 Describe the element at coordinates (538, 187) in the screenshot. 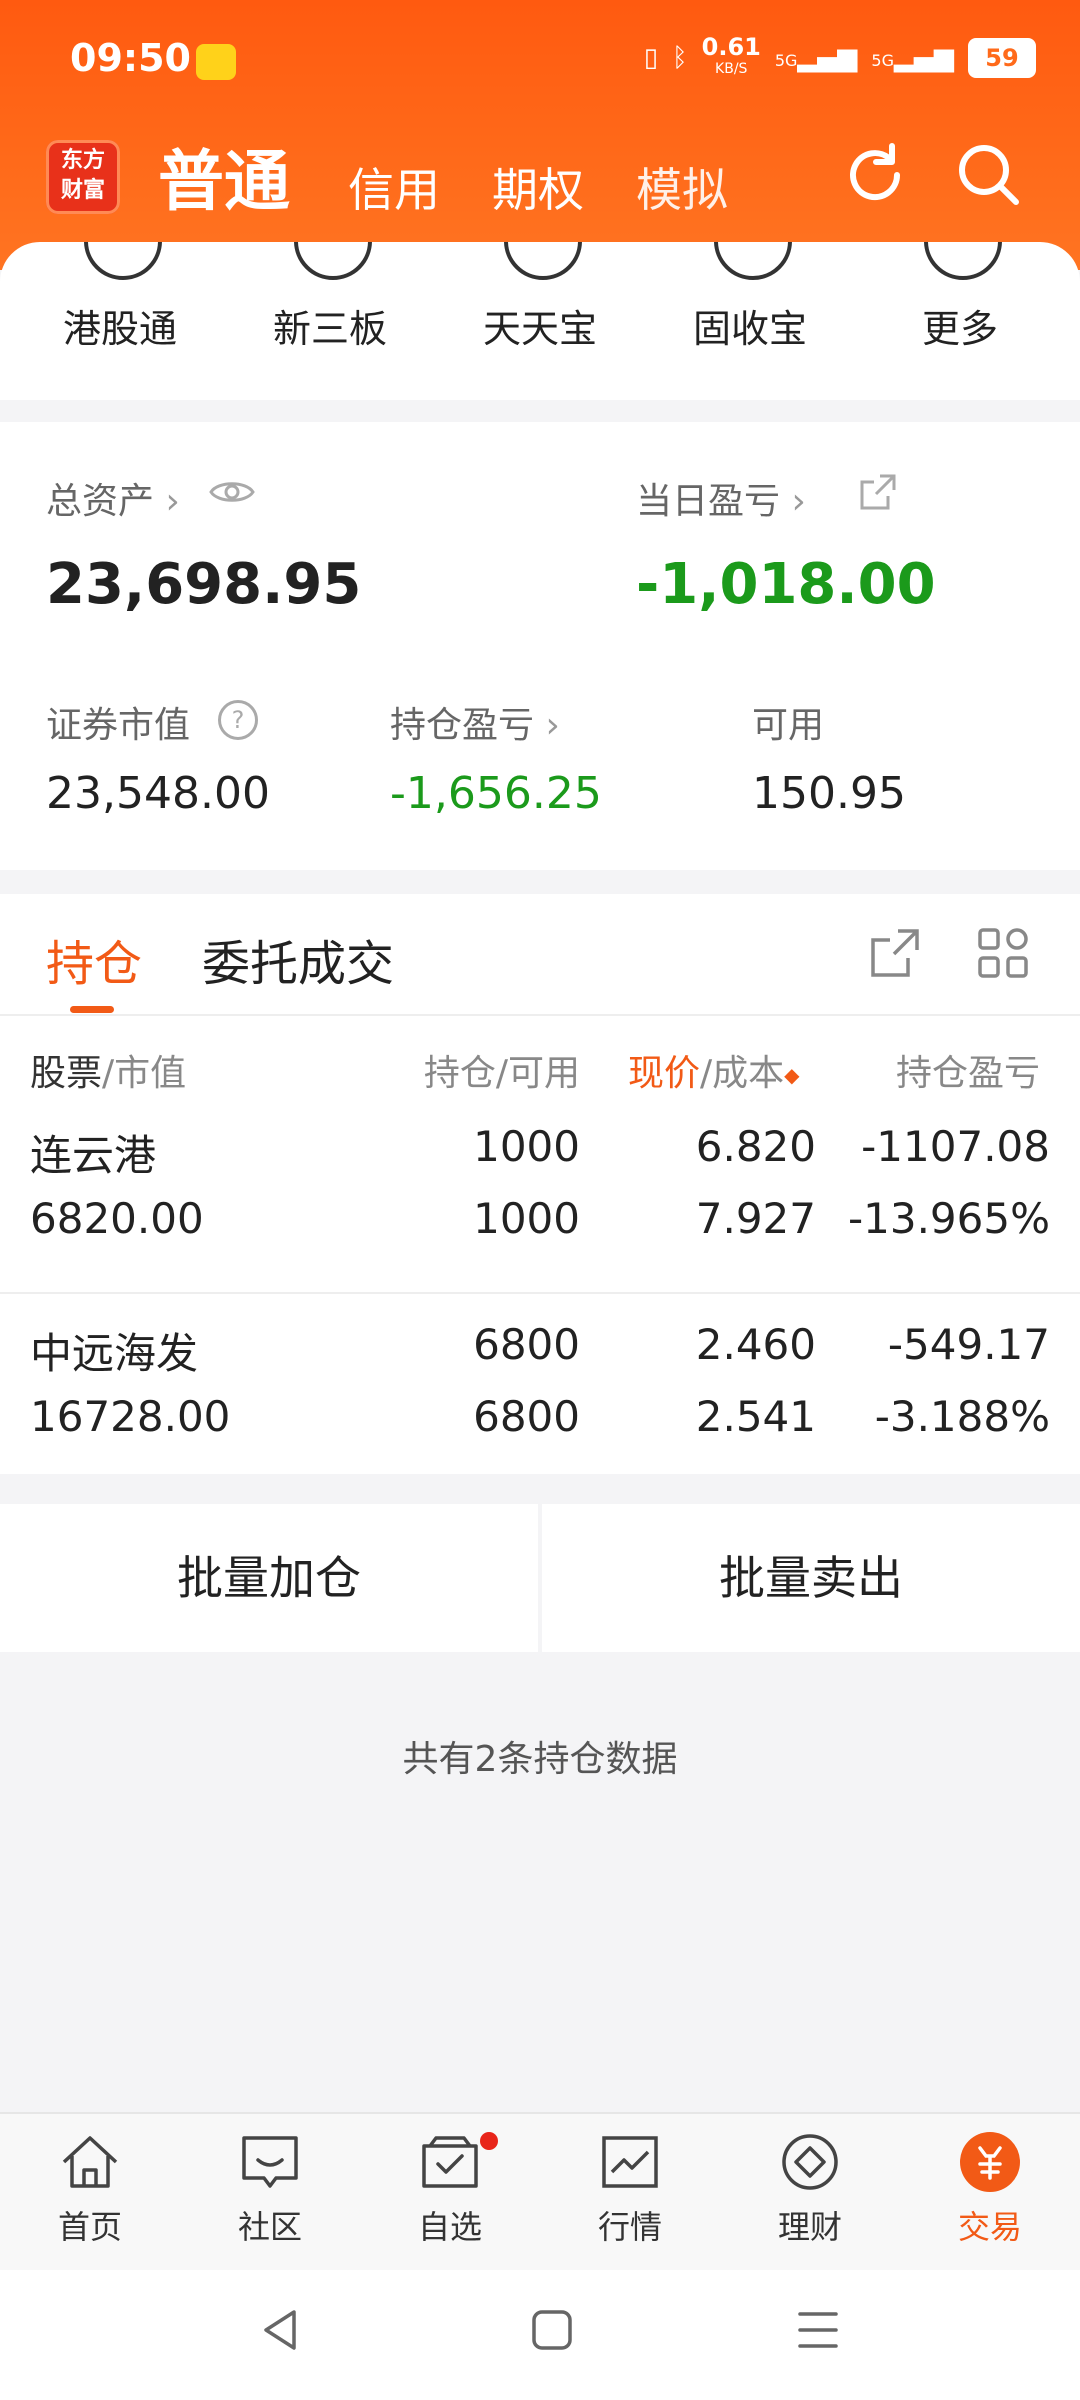

I see `tab-options: 期权` at that location.